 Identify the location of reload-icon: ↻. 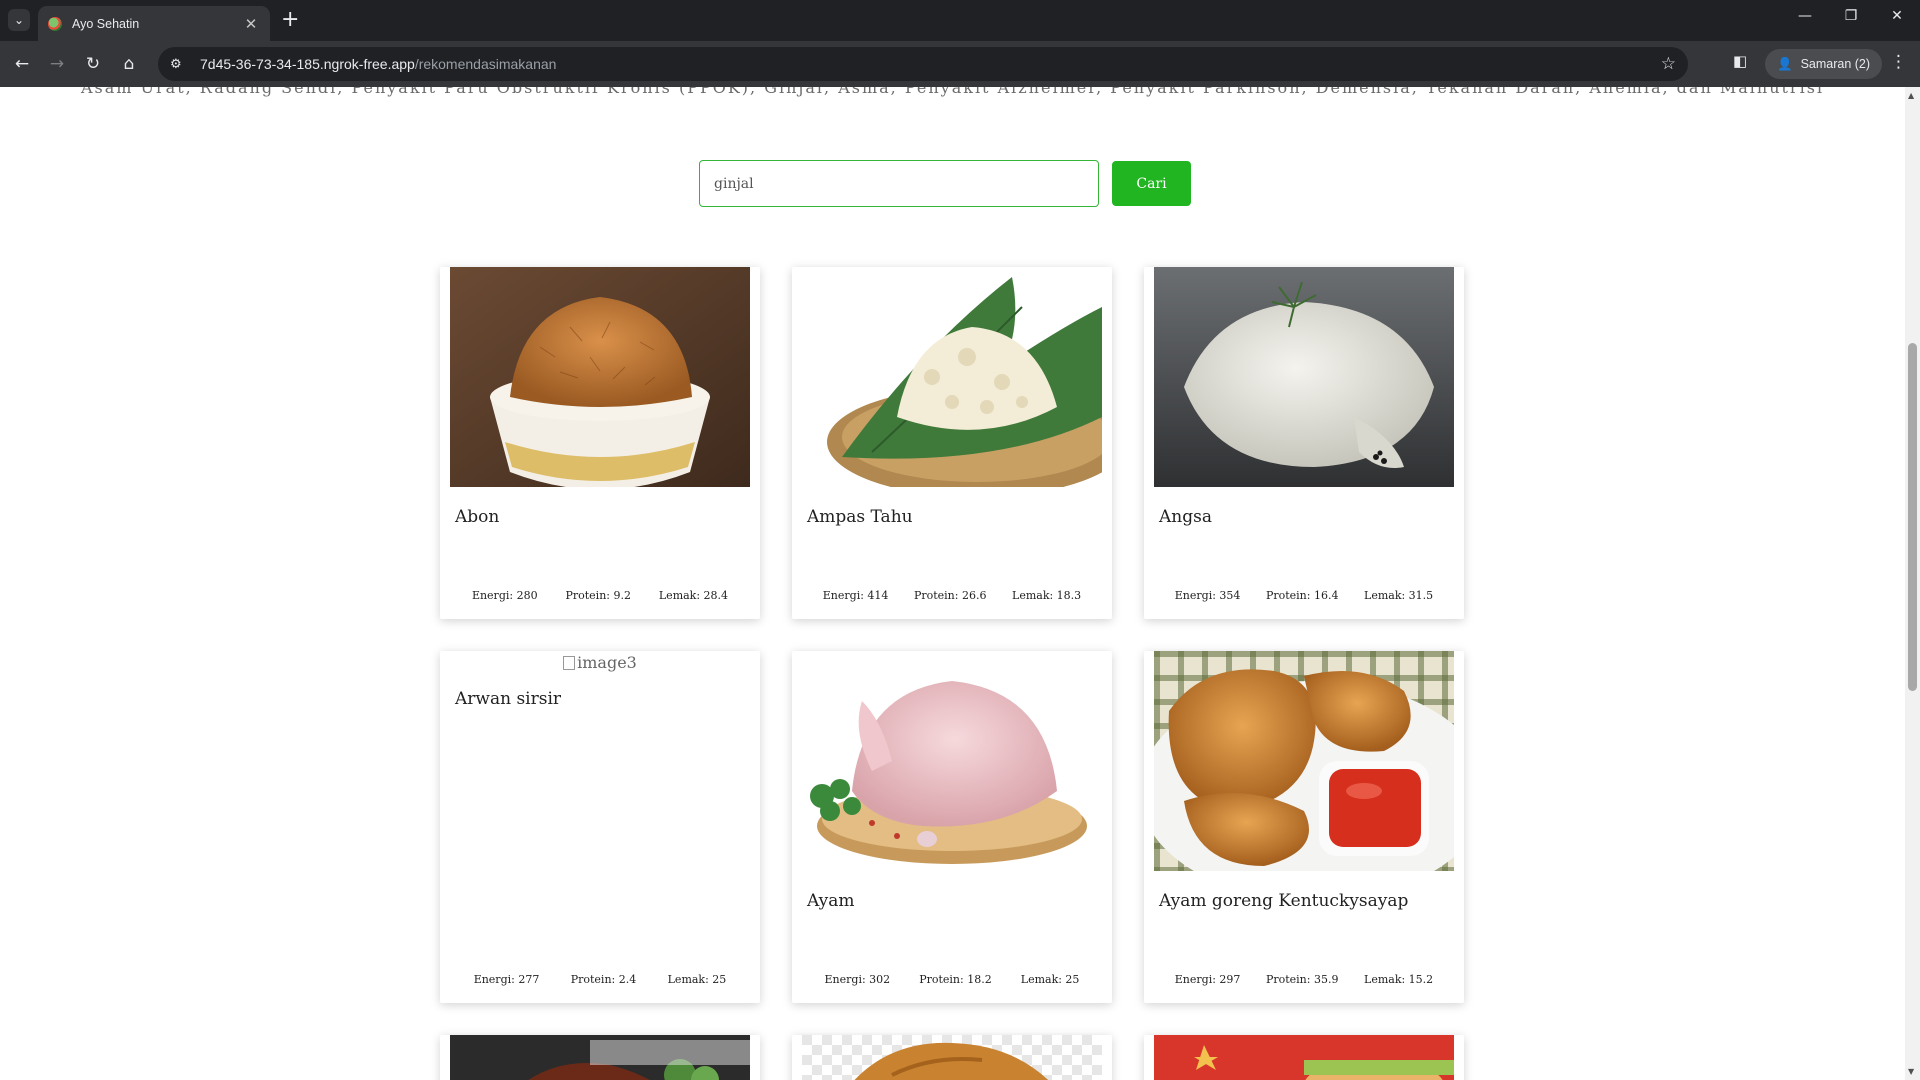
(93, 64).